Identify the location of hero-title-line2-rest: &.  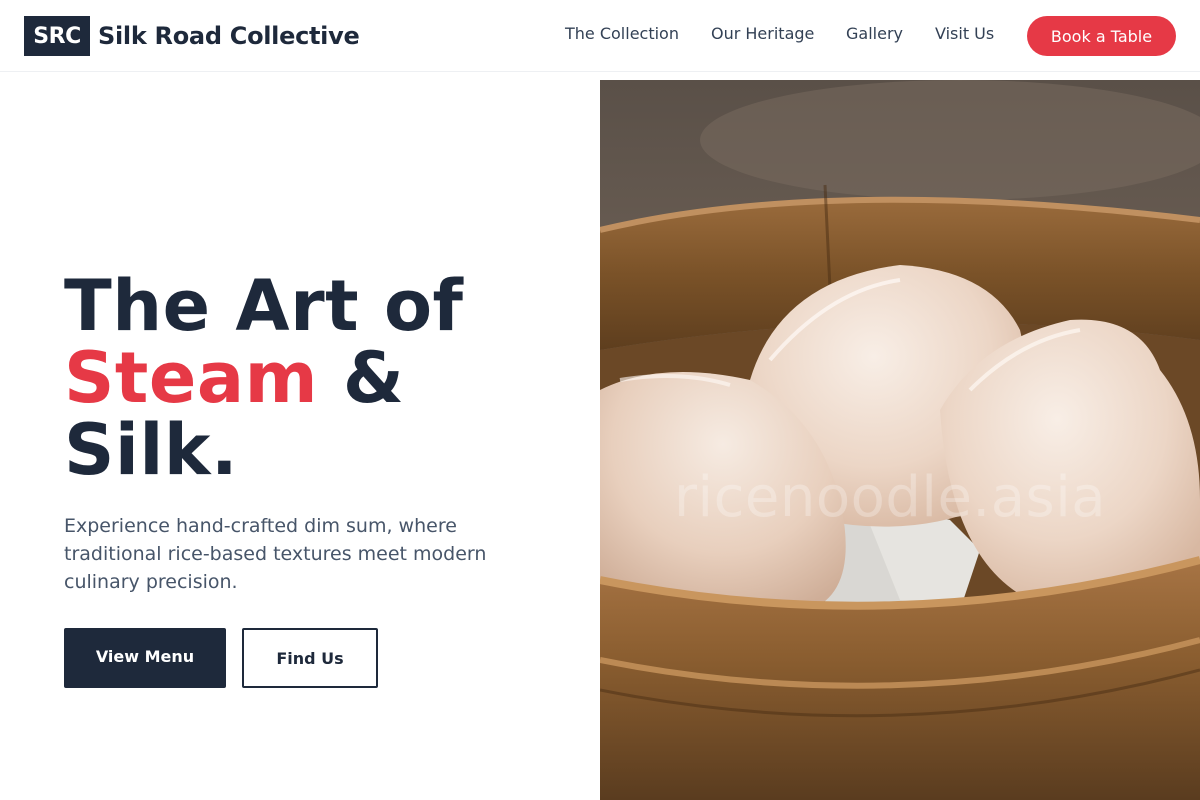
(361, 378).